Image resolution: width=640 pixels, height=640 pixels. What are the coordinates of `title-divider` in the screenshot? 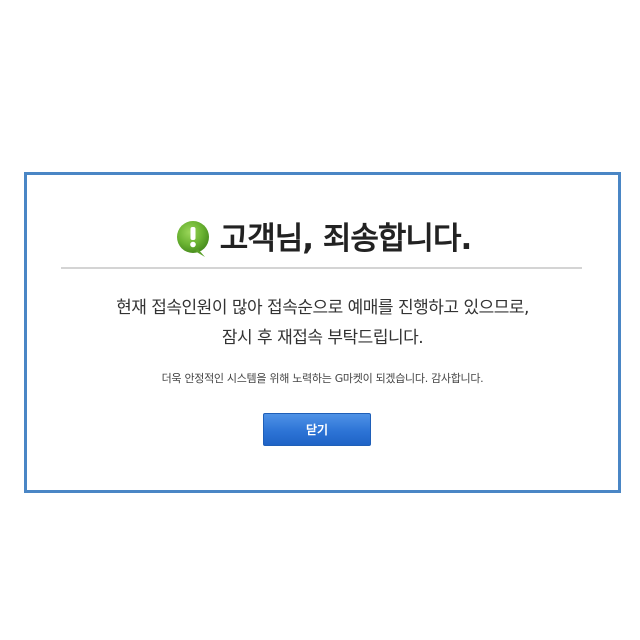 It's located at (321, 268).